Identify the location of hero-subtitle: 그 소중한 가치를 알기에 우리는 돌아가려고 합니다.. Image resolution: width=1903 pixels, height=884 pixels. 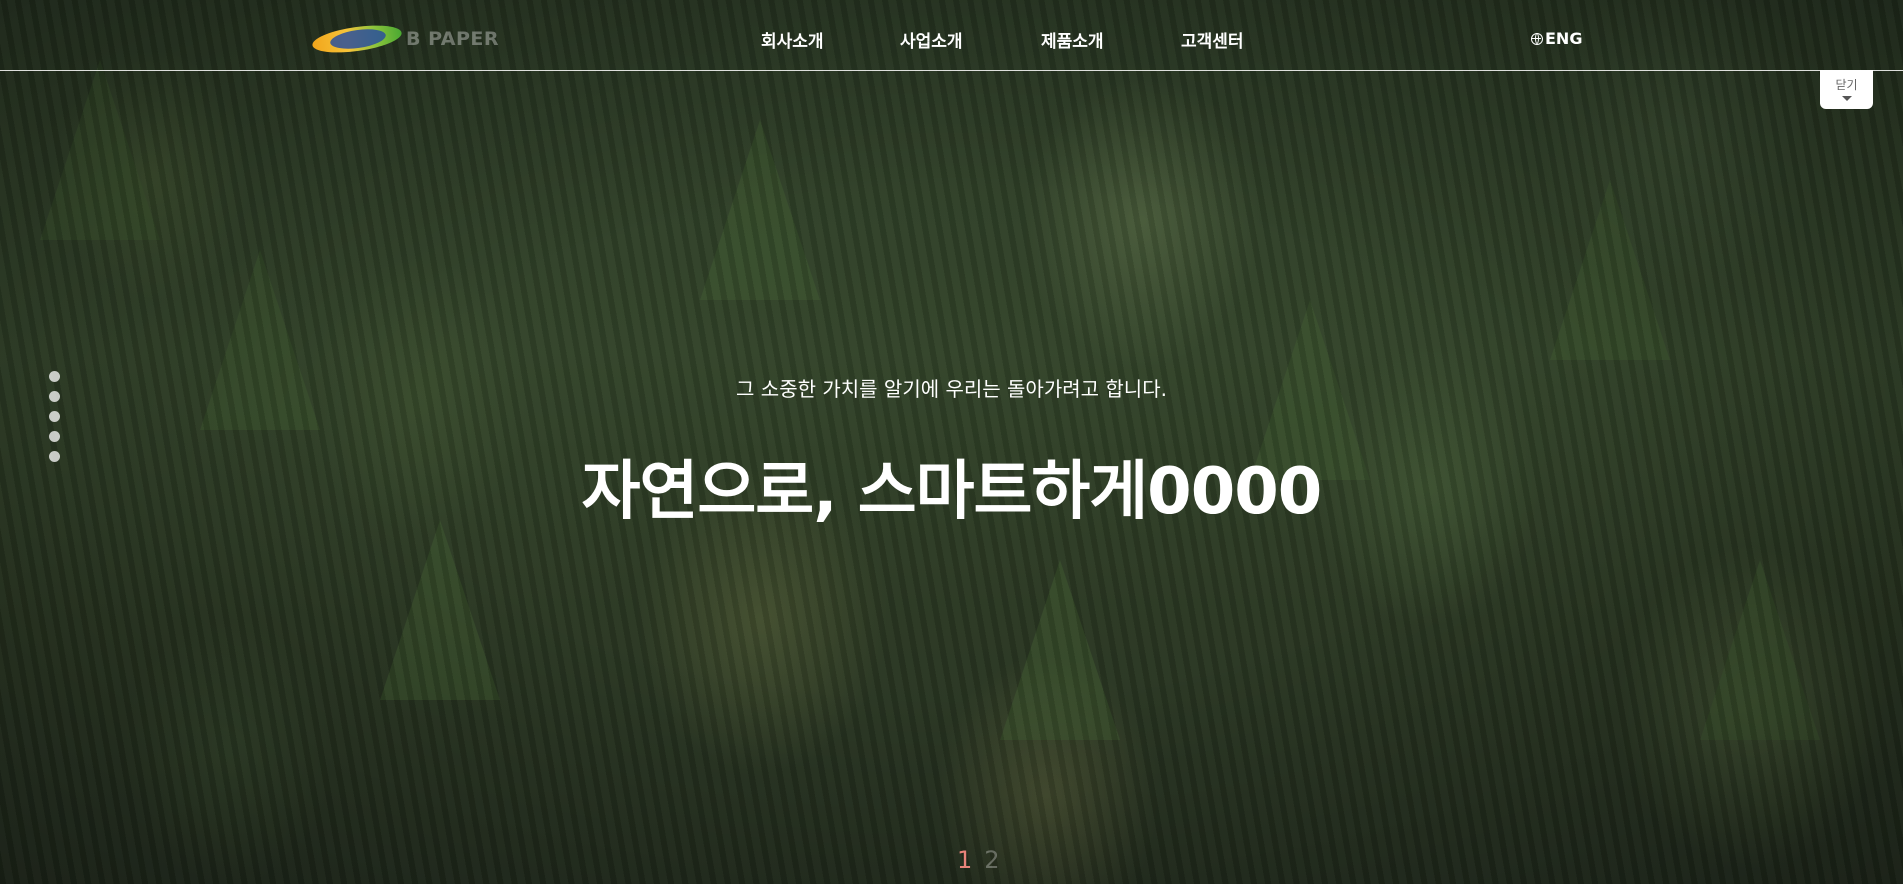
(951, 389).